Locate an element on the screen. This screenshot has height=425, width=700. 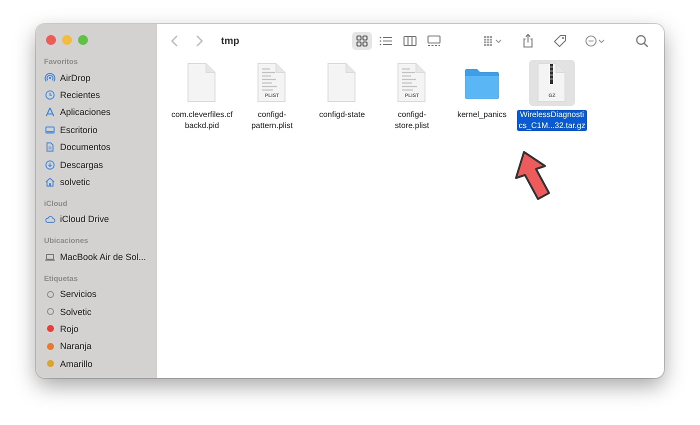
tag-button is located at coordinates (560, 41).